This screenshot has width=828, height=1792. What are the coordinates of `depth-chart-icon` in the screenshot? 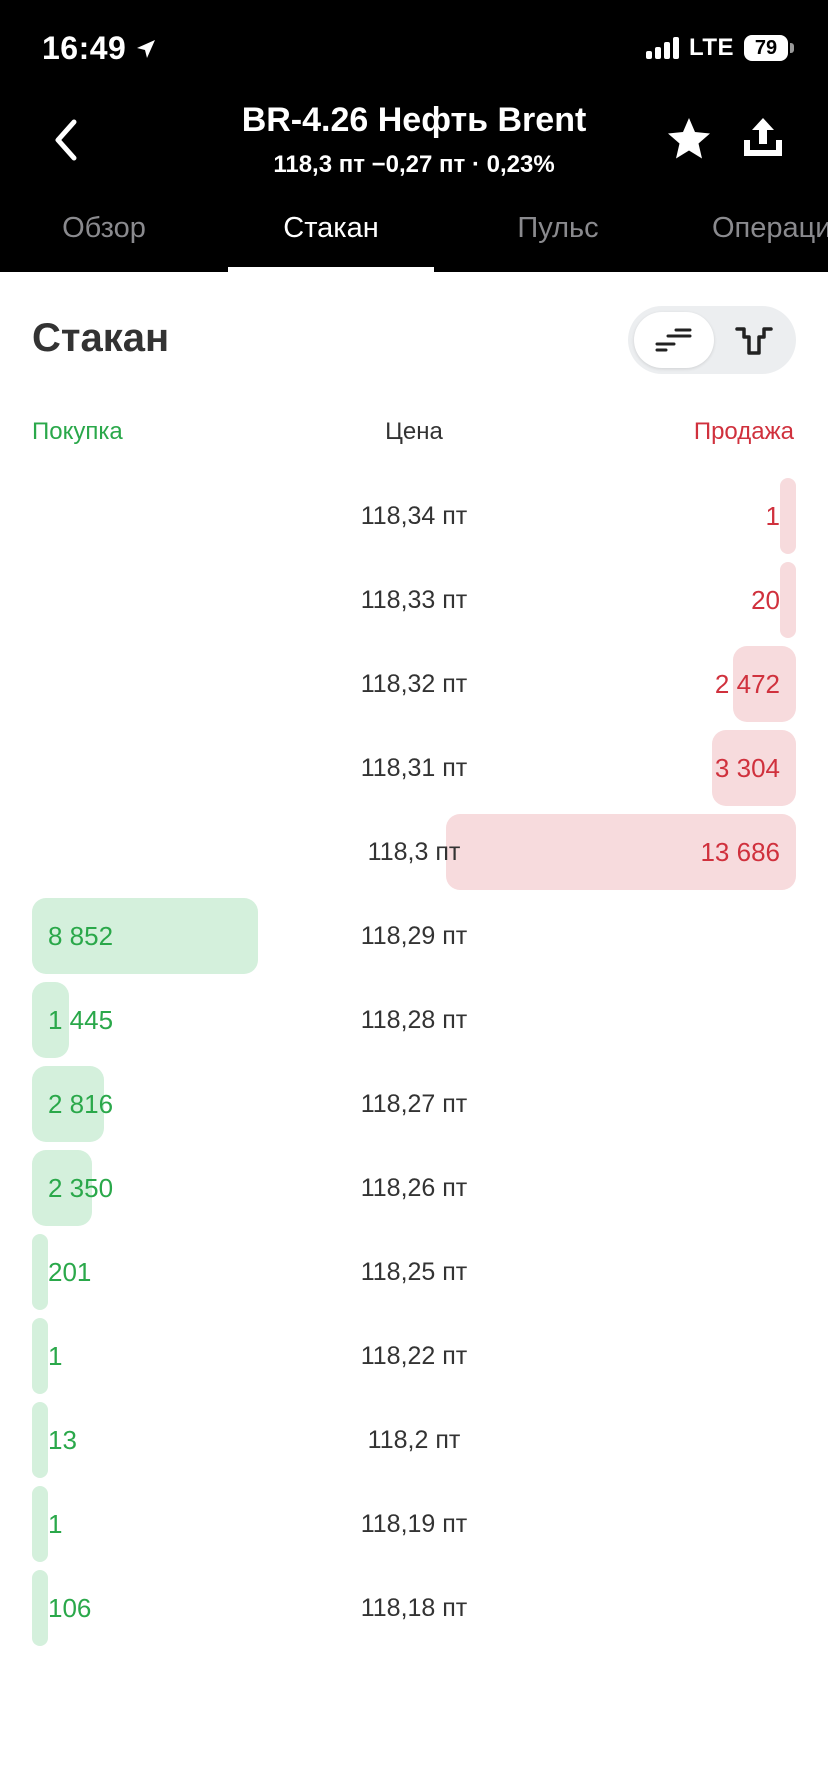 It's located at (754, 341).